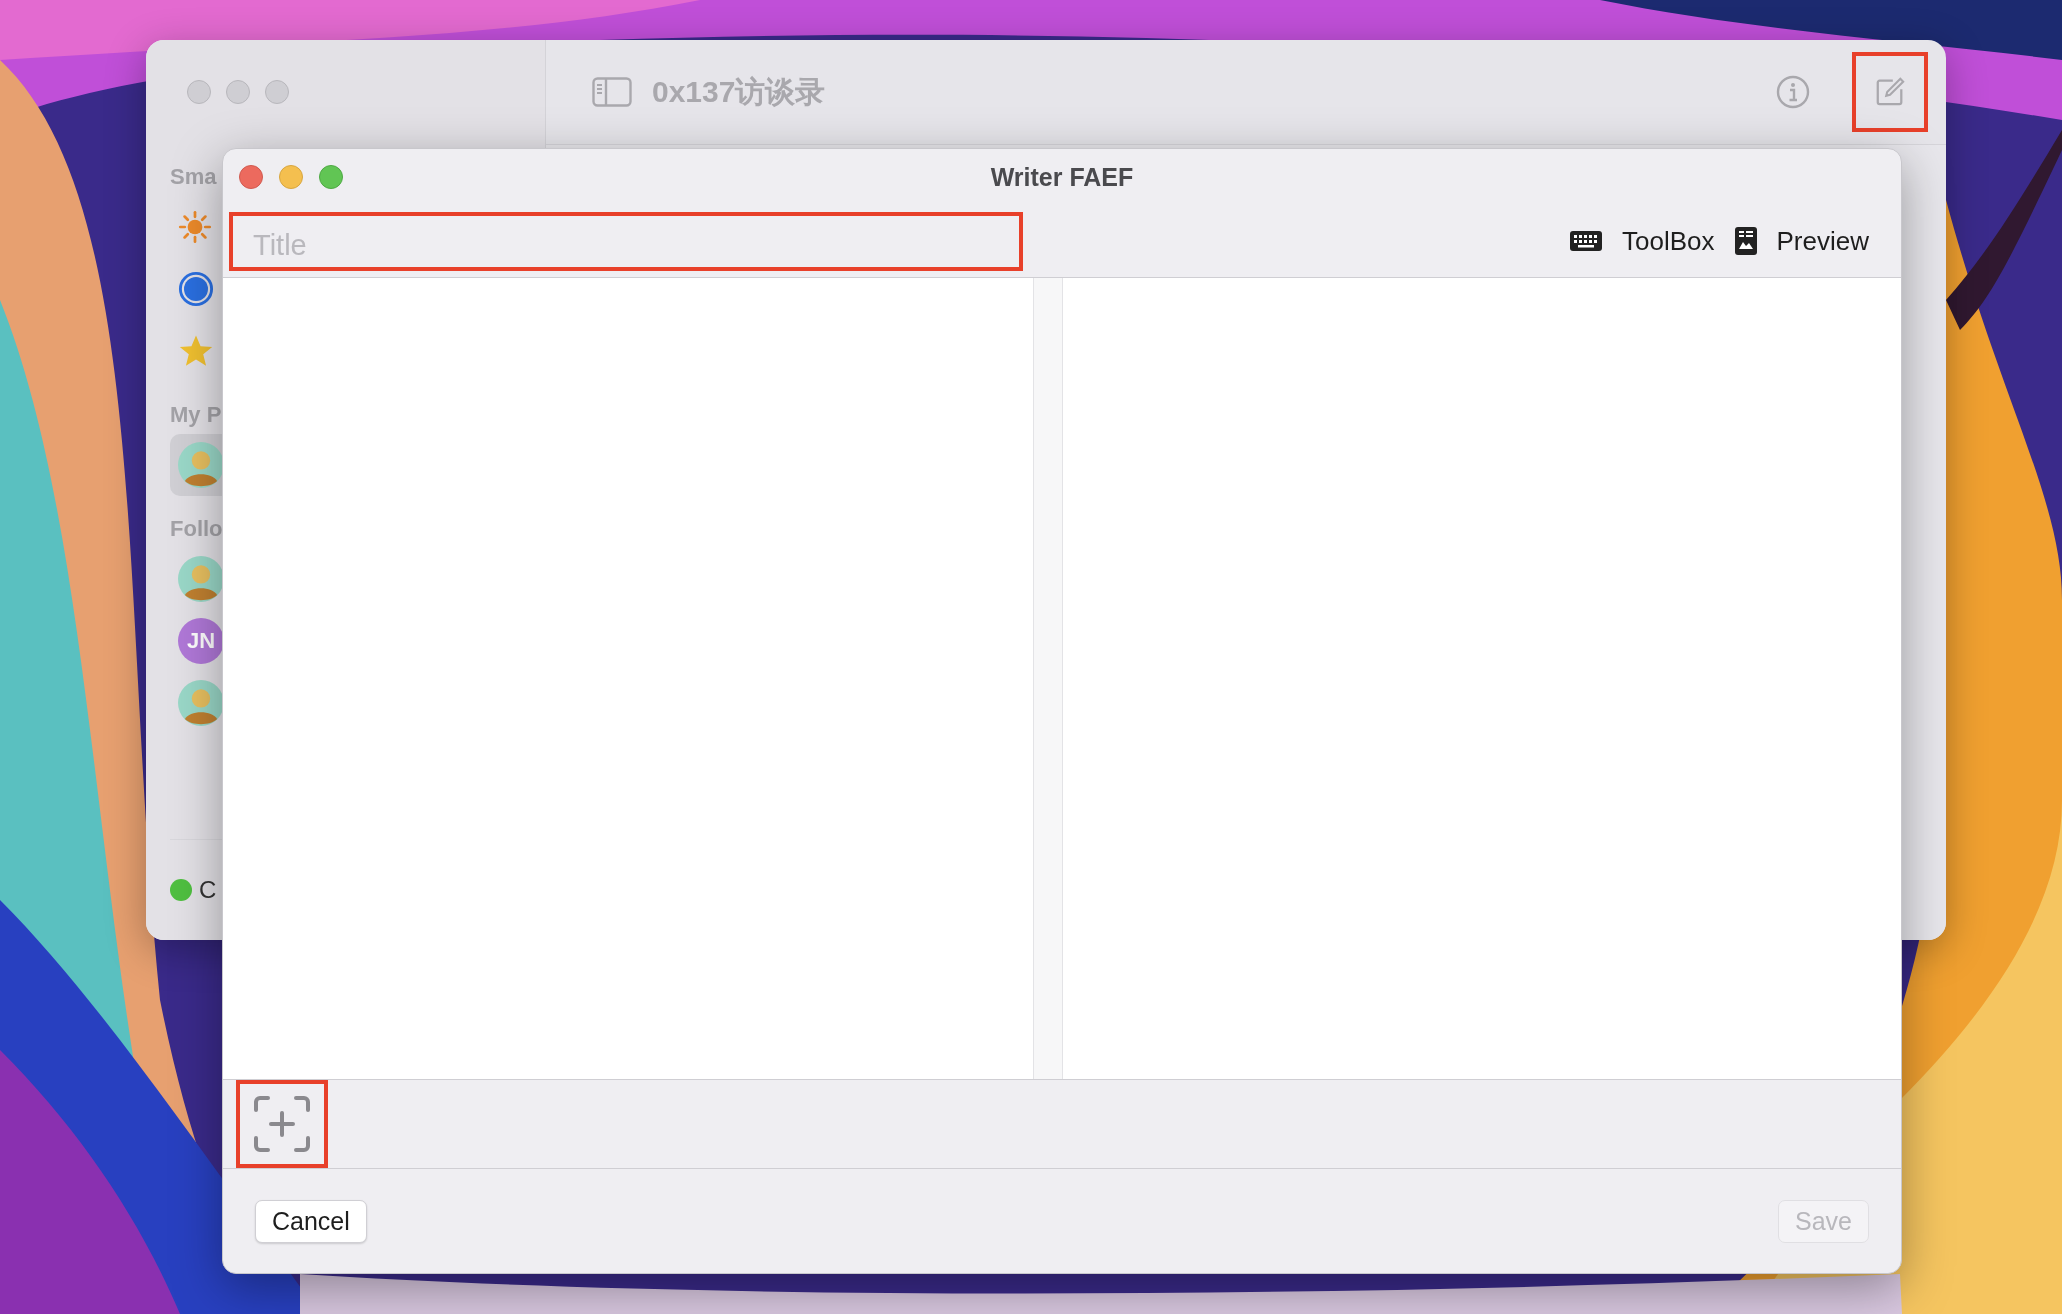 The height and width of the screenshot is (1314, 2062). What do you see at coordinates (193, 176) in the screenshot?
I see `section-heading: Sma` at bounding box center [193, 176].